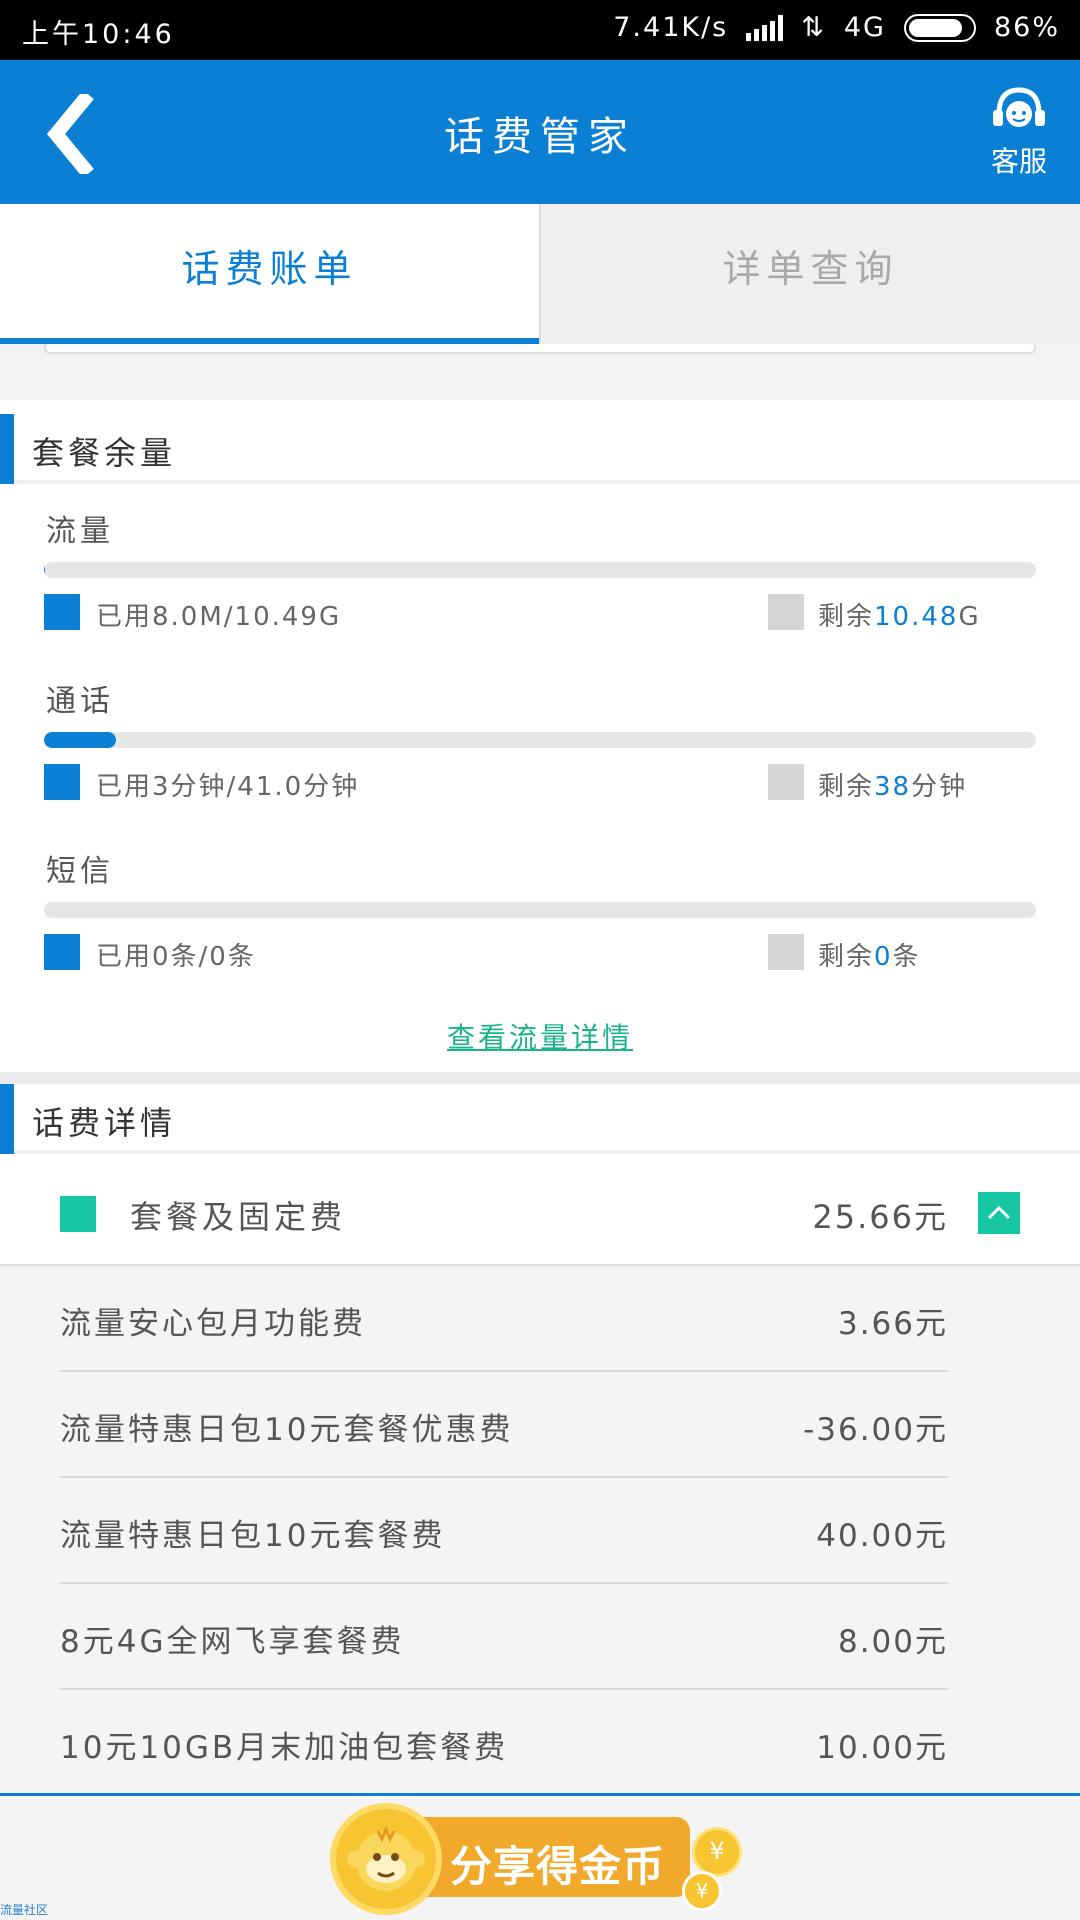 The width and height of the screenshot is (1080, 1920). I want to click on tab-content-edge, so click(540, 372).